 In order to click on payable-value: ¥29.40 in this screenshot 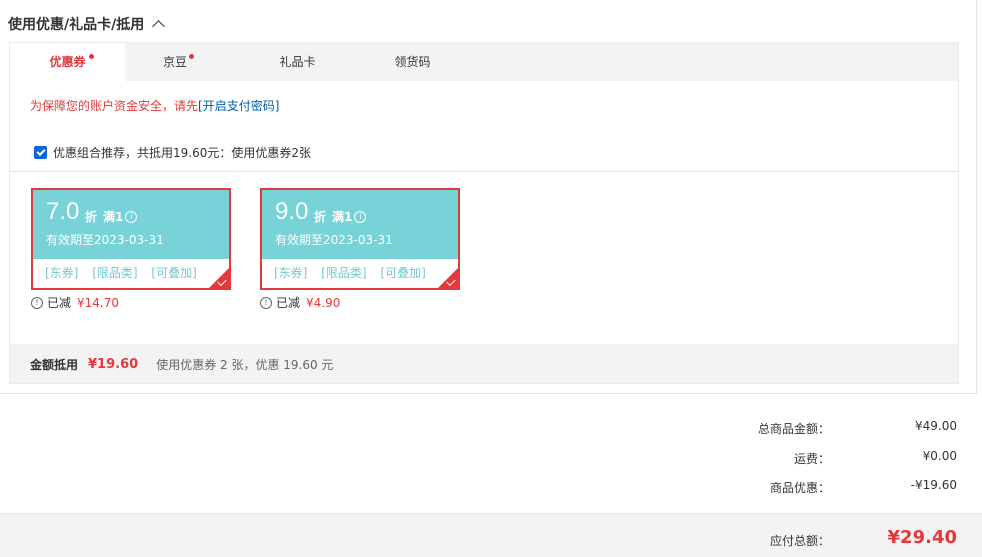, I will do `click(922, 537)`.